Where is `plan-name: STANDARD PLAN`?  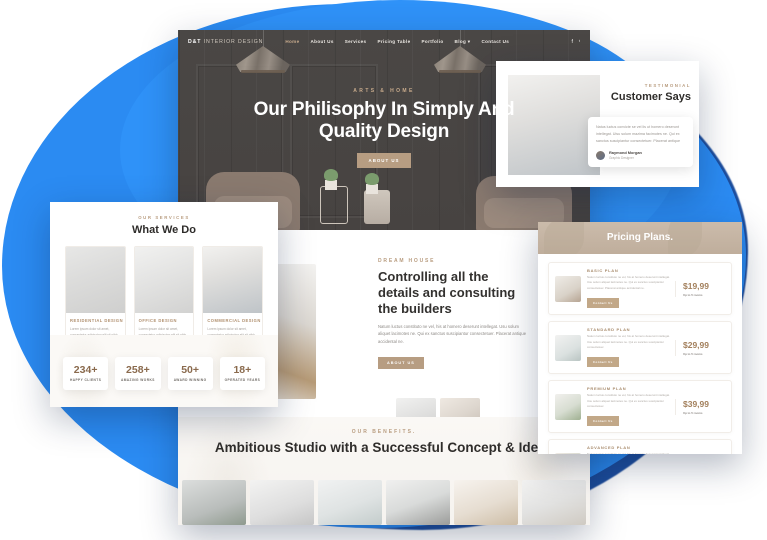 plan-name: STANDARD PLAN is located at coordinates (609, 330).